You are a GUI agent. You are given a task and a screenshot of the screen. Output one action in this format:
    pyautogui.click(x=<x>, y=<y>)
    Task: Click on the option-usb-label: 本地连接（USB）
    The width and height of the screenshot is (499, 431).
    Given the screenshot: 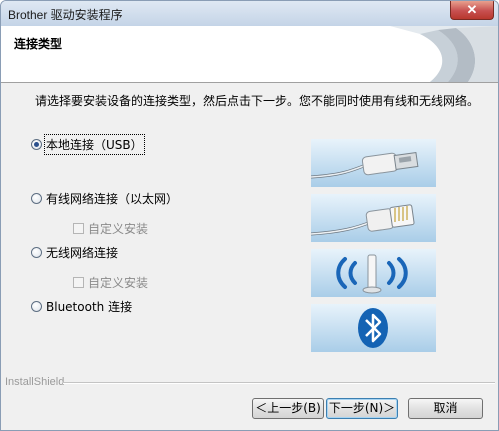 What is the action you would take?
    pyautogui.click(x=94, y=144)
    